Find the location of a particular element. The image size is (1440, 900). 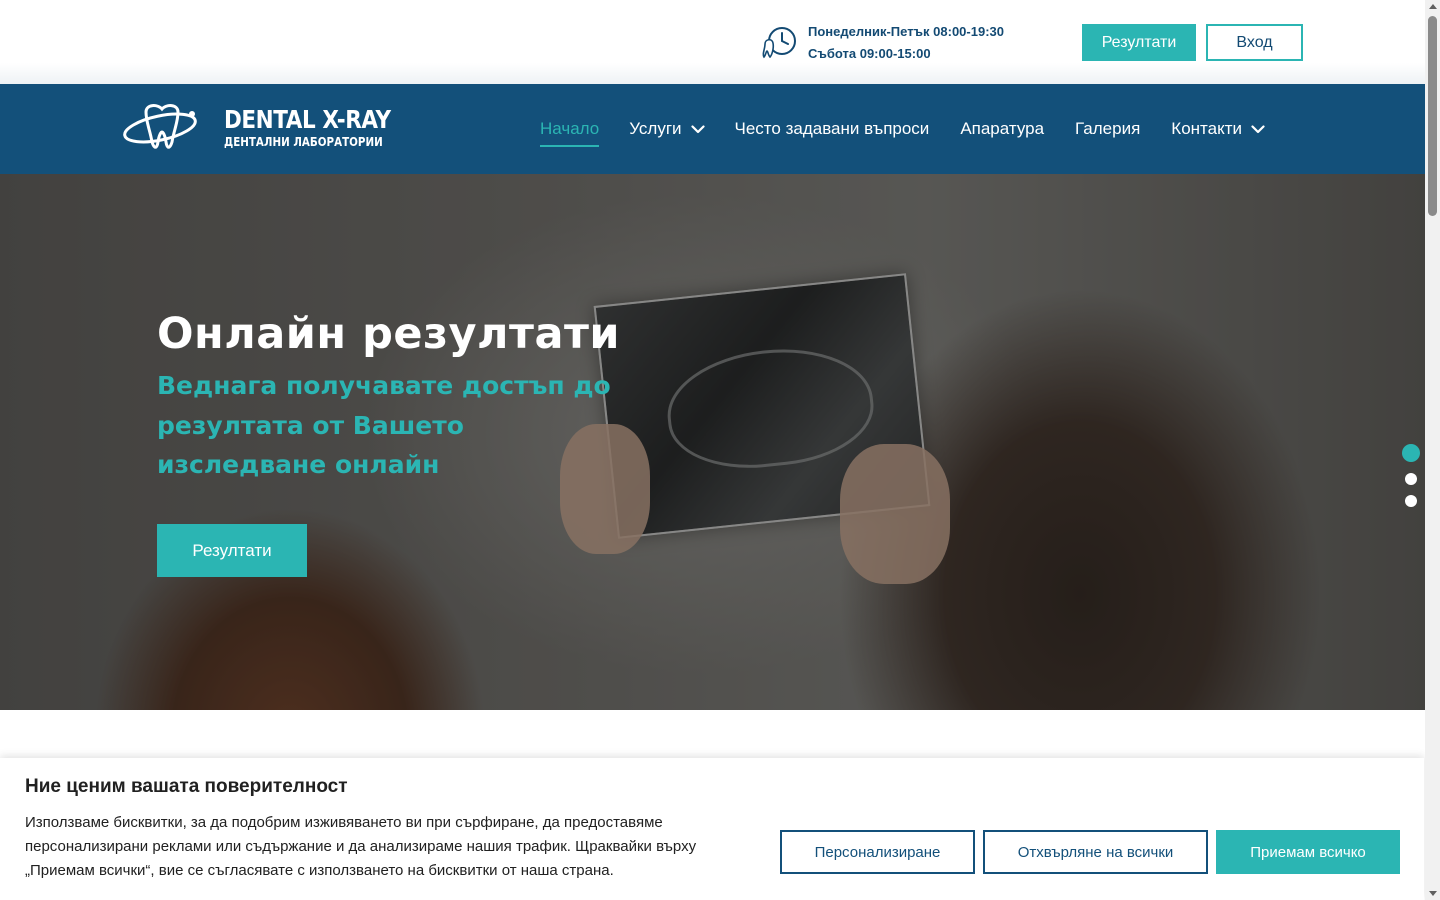

cookie-accept-button: Приемам всичко is located at coordinates (1308, 852).